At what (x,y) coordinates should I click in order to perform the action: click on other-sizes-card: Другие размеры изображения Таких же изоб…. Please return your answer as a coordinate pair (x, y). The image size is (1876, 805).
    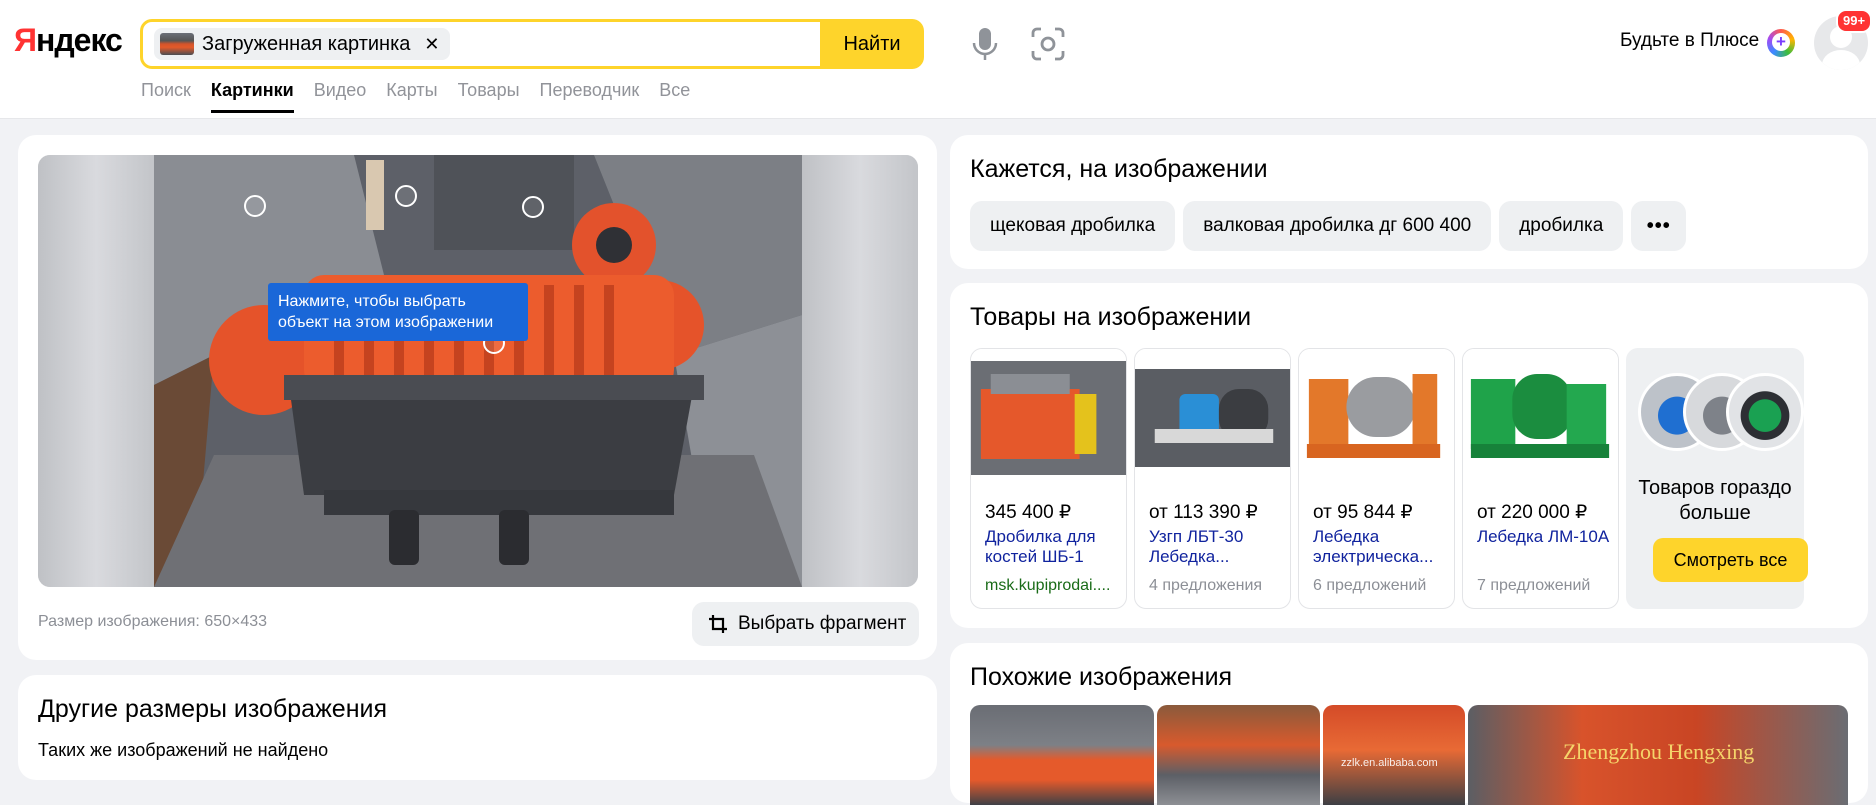
    Looking at the image, I should click on (477, 727).